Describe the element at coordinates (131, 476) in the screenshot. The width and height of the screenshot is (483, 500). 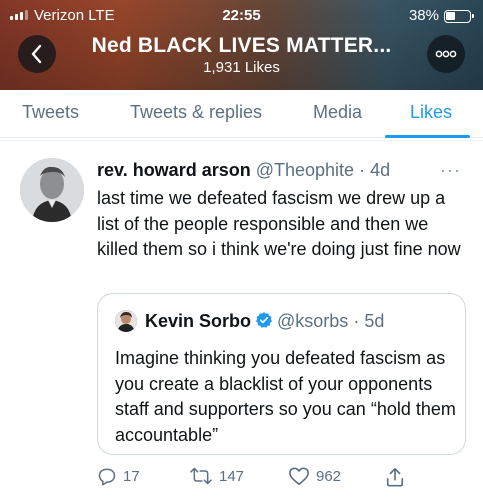
I see `reply-count: 17` at that location.